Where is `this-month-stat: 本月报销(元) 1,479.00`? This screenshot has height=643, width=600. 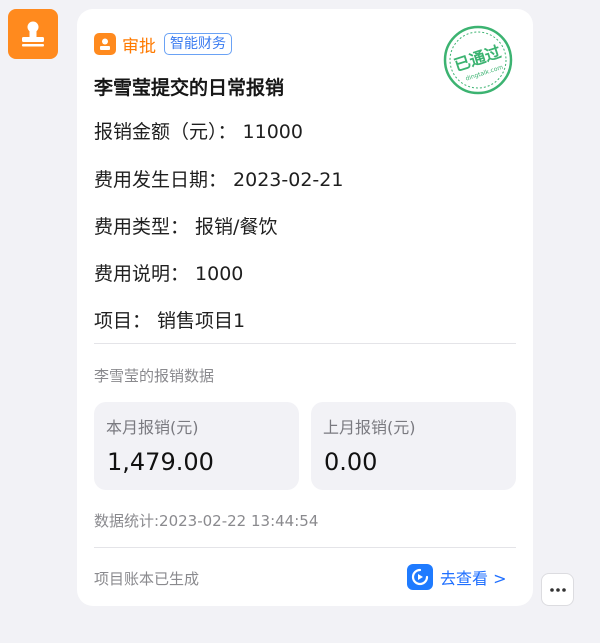 this-month-stat: 本月报销(元) 1,479.00 is located at coordinates (196, 446).